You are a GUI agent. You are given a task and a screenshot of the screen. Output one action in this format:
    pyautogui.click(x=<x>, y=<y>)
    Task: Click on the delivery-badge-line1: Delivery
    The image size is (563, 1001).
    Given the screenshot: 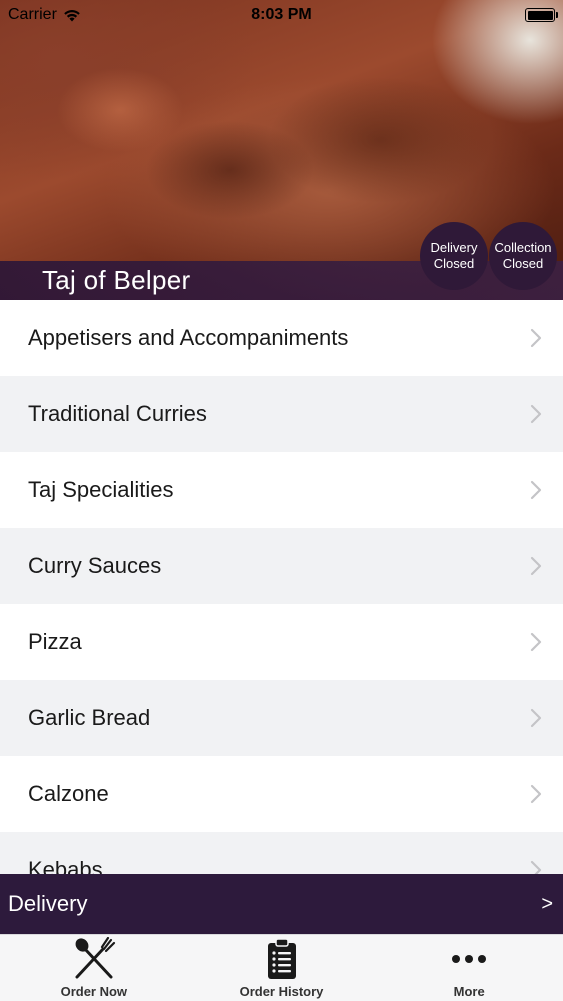 What is the action you would take?
    pyautogui.click(x=454, y=247)
    